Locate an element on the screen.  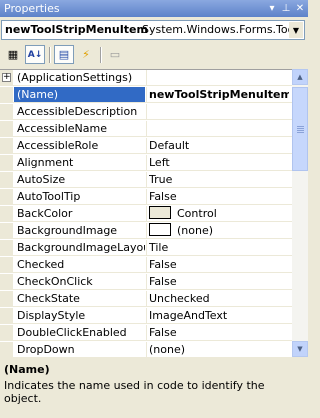
dropdown-arrow-icon: ▾ is located at coordinates (272, 8).